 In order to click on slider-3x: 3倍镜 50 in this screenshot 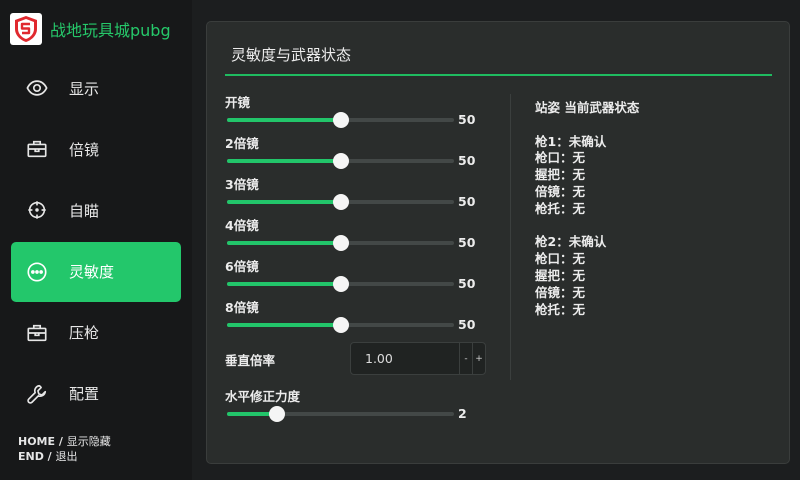, I will do `click(355, 194)`.